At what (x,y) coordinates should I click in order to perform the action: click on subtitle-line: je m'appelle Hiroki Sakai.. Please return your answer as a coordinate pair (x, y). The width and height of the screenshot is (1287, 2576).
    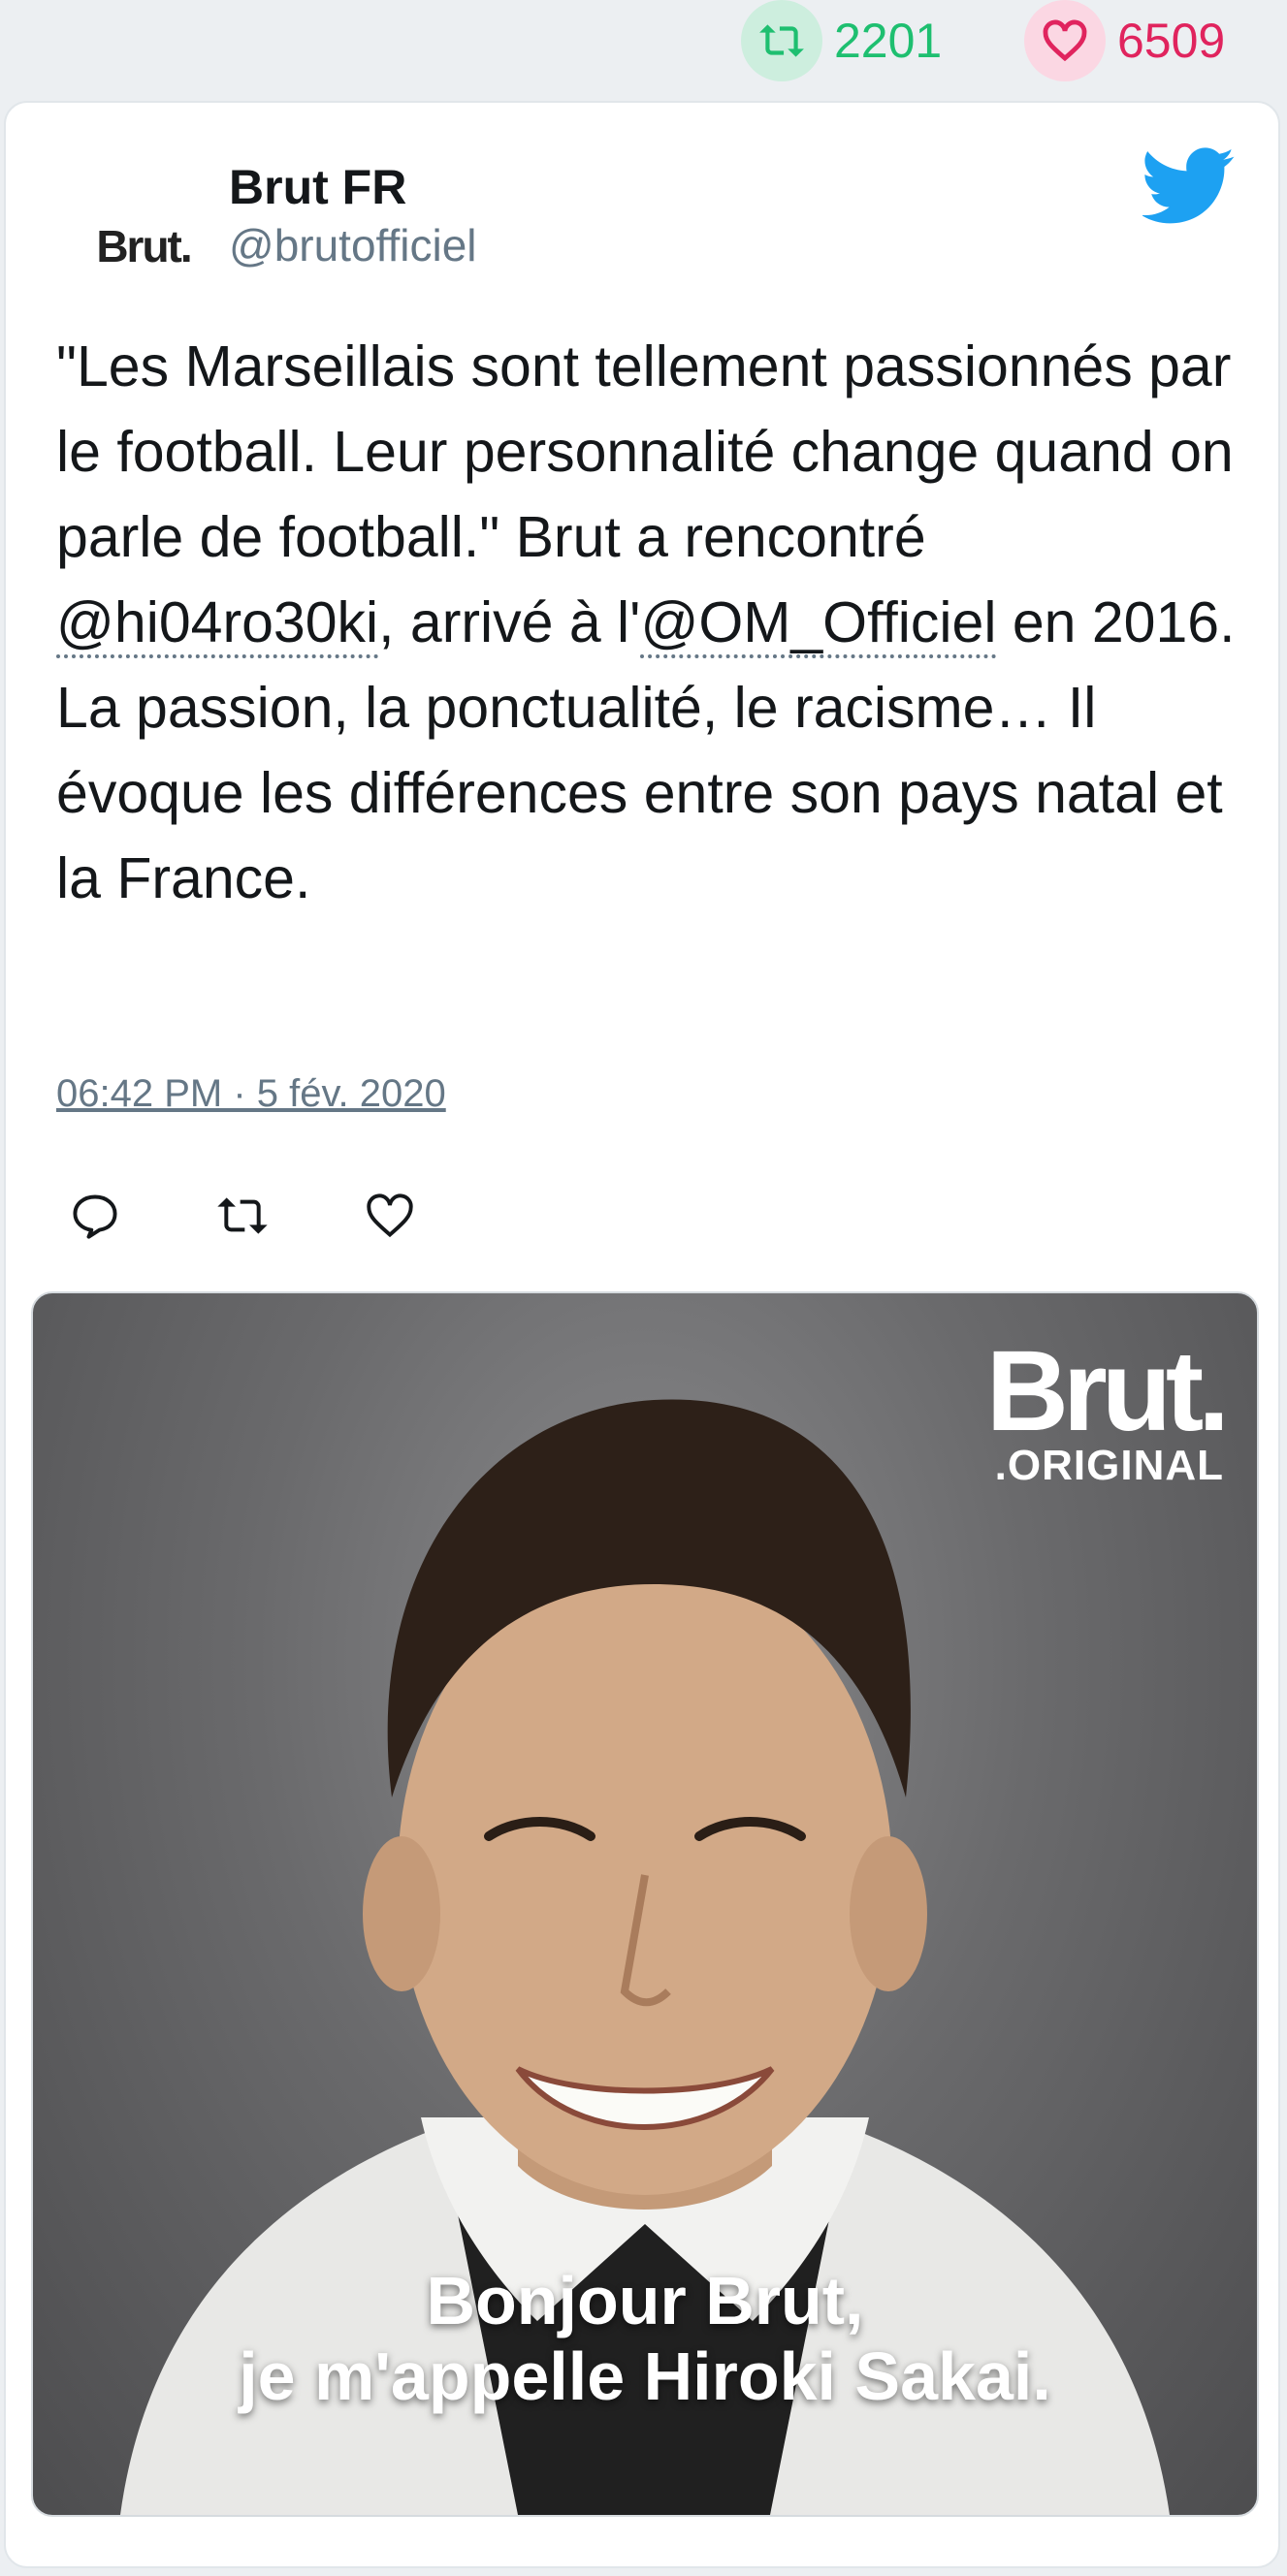
    Looking at the image, I should click on (645, 2376).